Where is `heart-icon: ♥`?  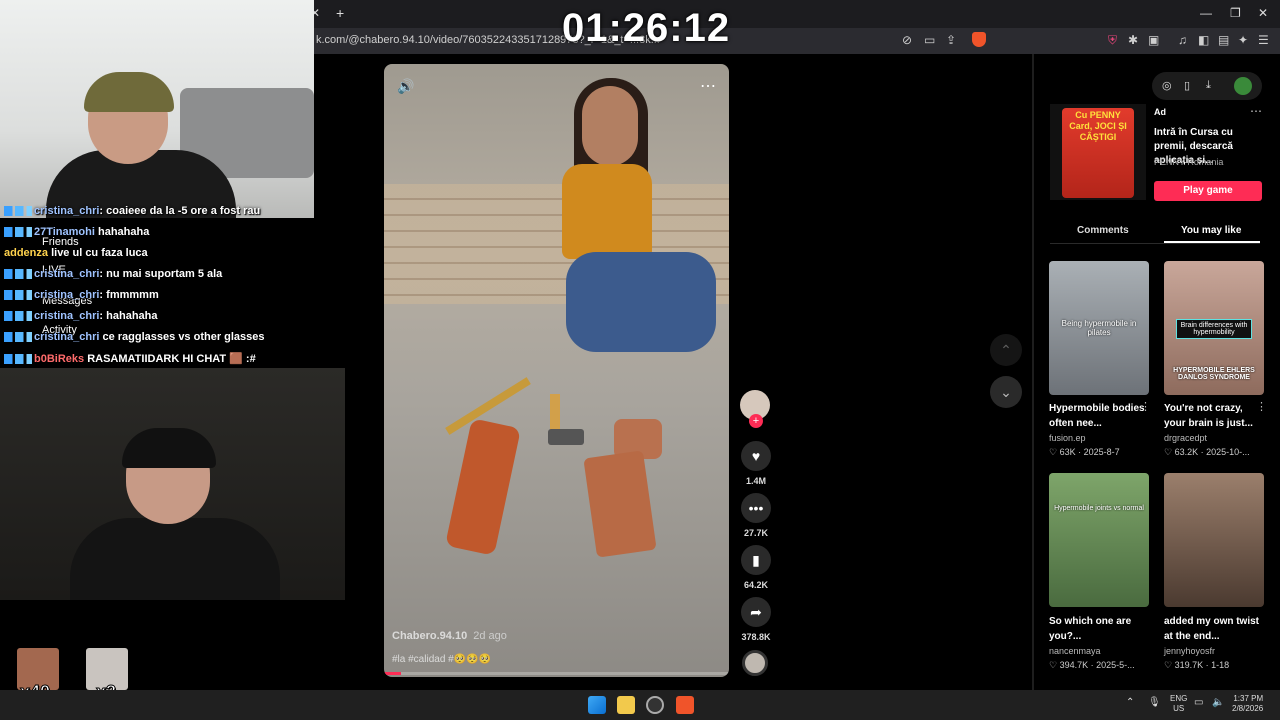
heart-icon: ♥ is located at coordinates (756, 456).